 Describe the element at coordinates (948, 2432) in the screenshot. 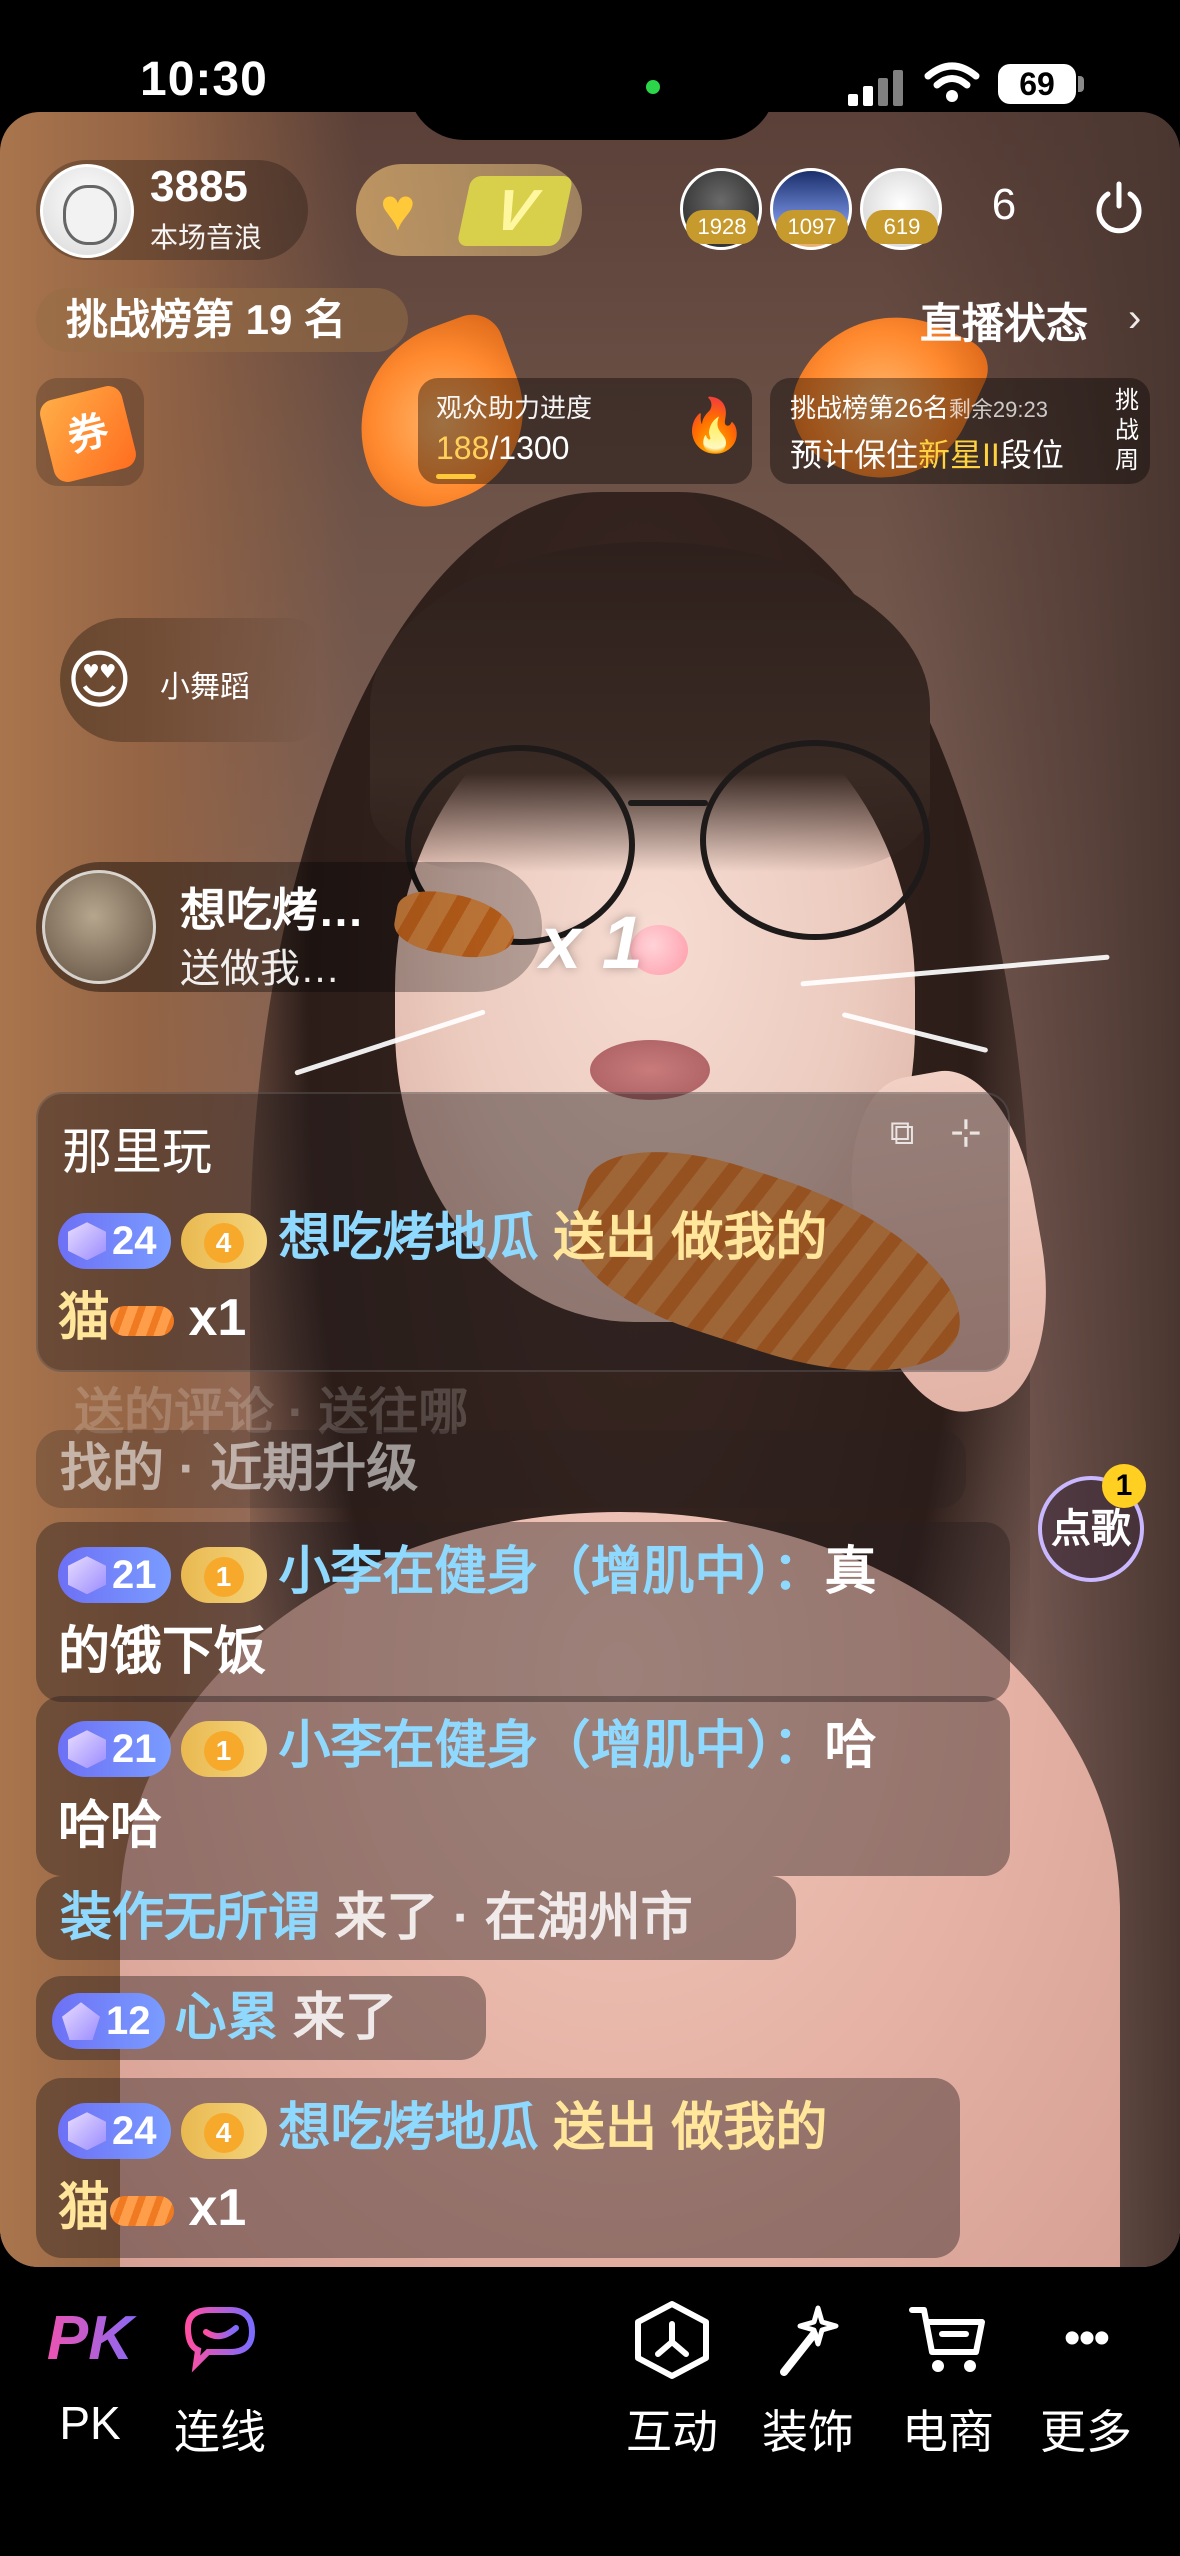

I see `shop-label: 电商` at that location.